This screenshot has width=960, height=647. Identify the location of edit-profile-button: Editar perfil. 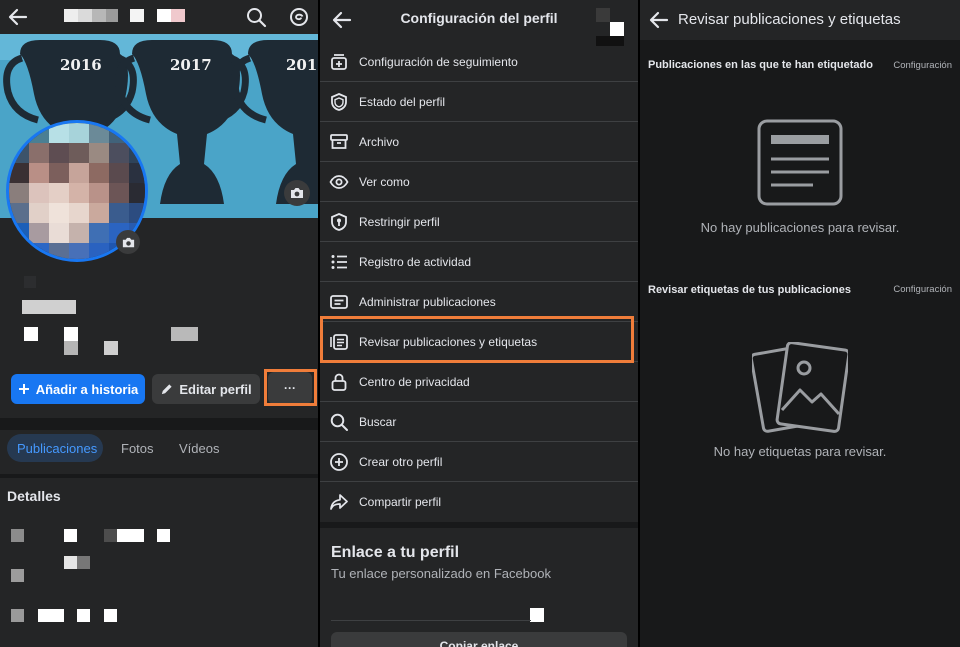
(206, 389).